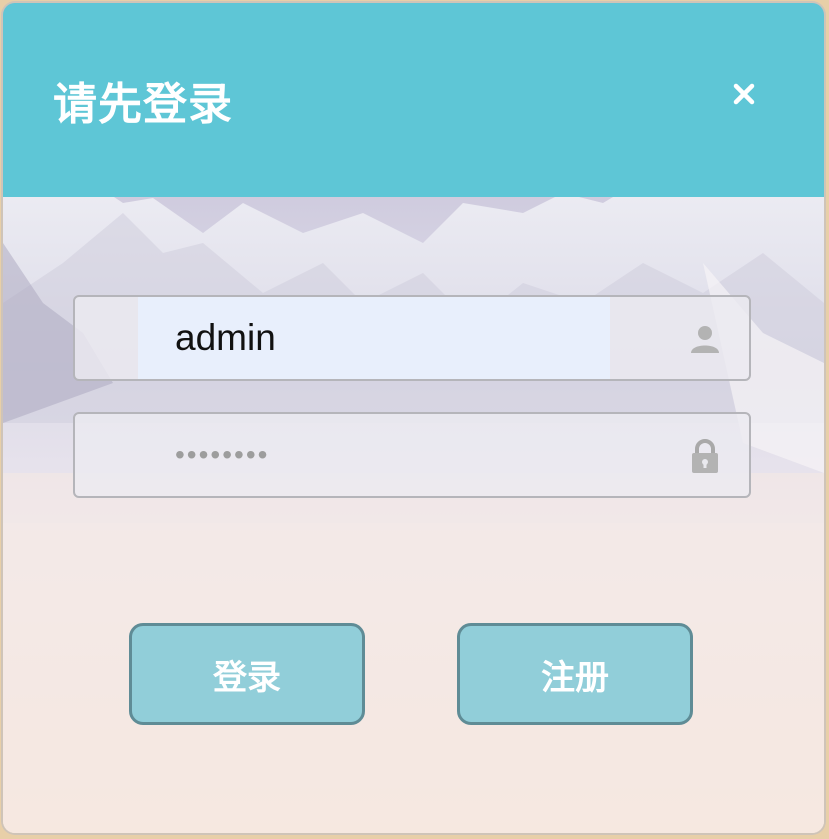  I want to click on password-input, so click(390, 455).